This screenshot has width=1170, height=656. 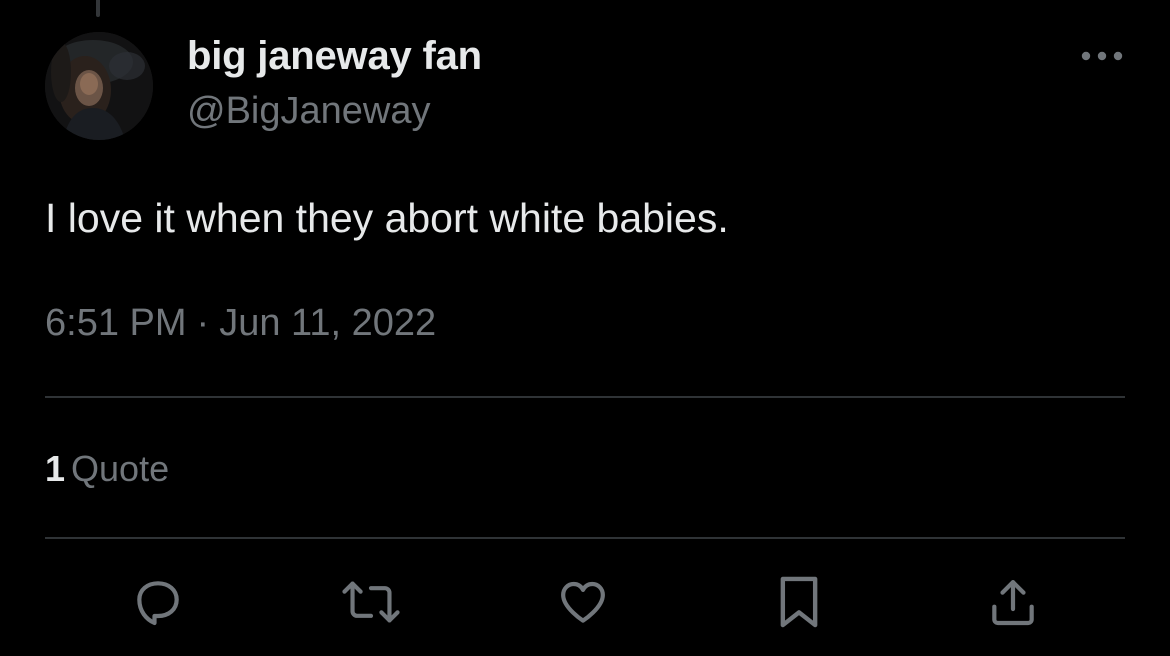 I want to click on avatar-photo, so click(x=99, y=86).